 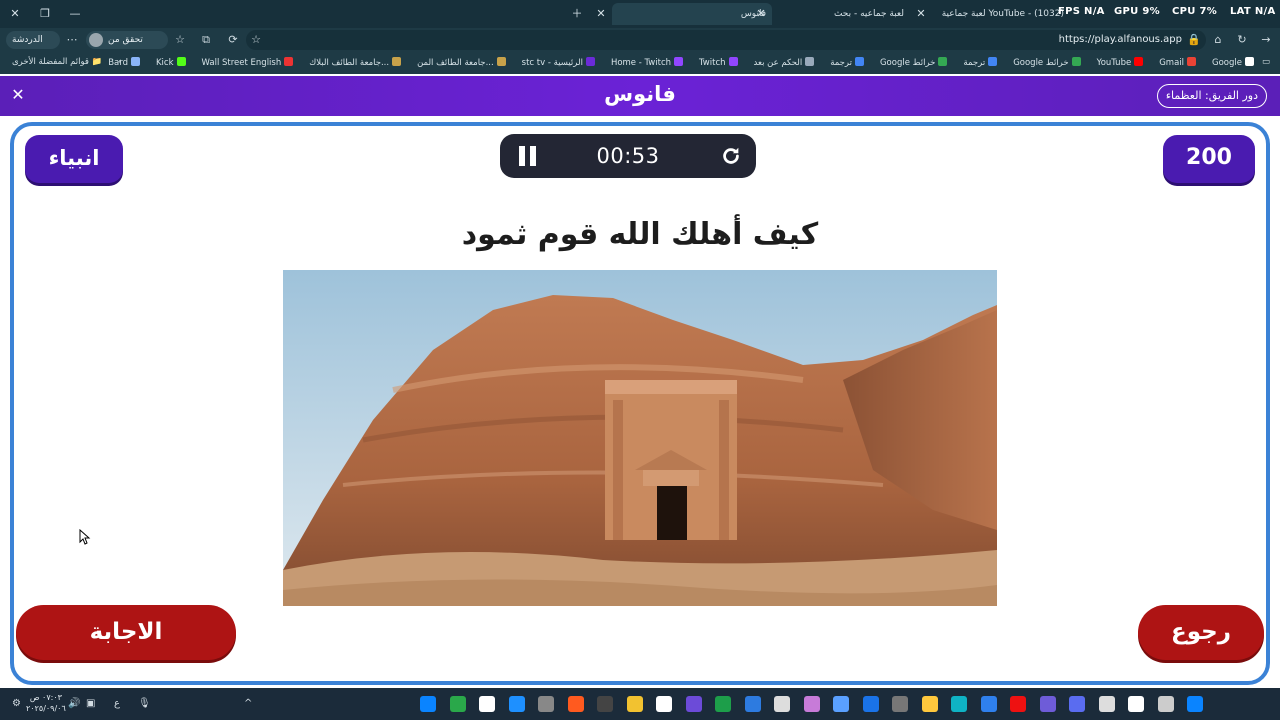 What do you see at coordinates (1136, 704) in the screenshot?
I see `store-icon` at bounding box center [1136, 704].